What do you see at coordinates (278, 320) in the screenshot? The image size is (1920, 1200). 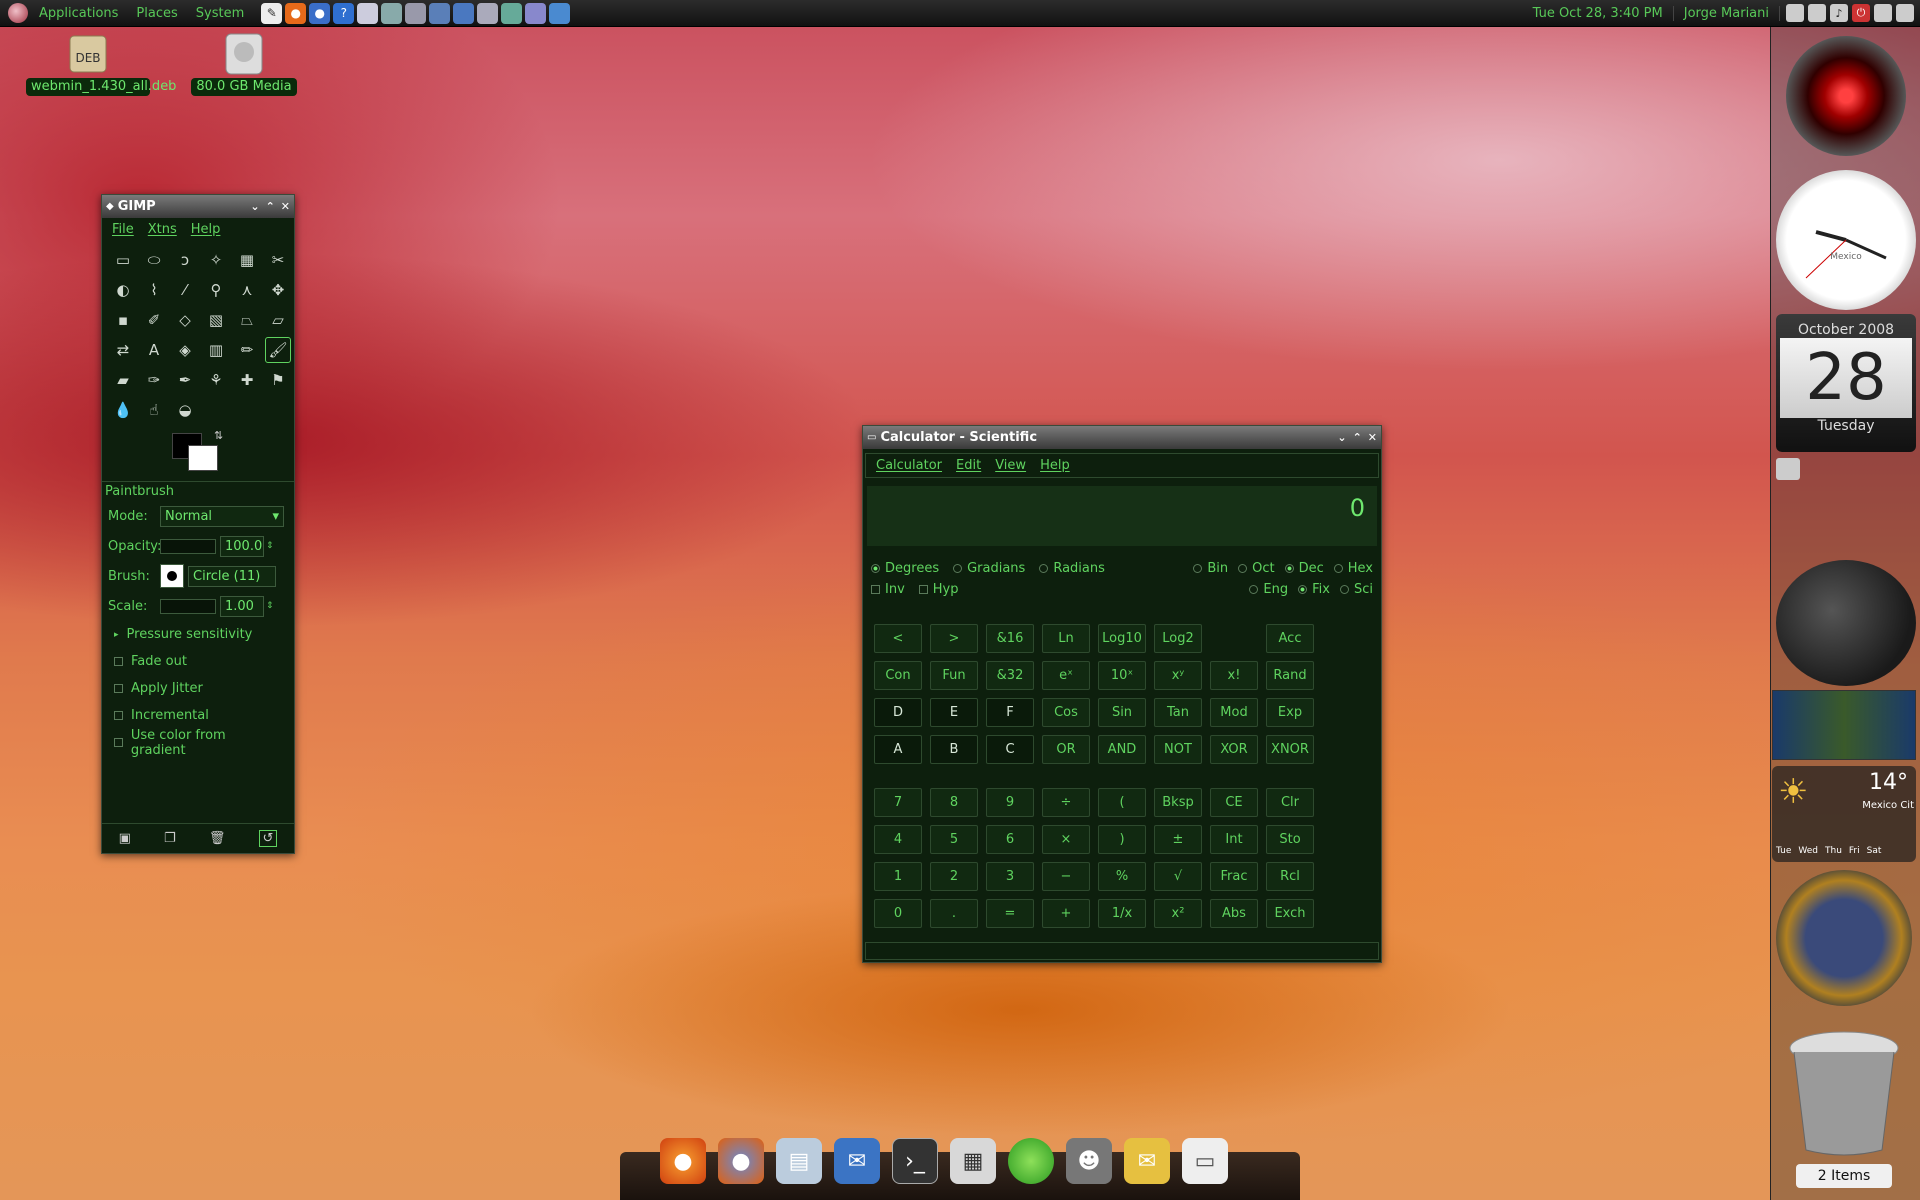 I see `flip-icon: ⏥` at bounding box center [278, 320].